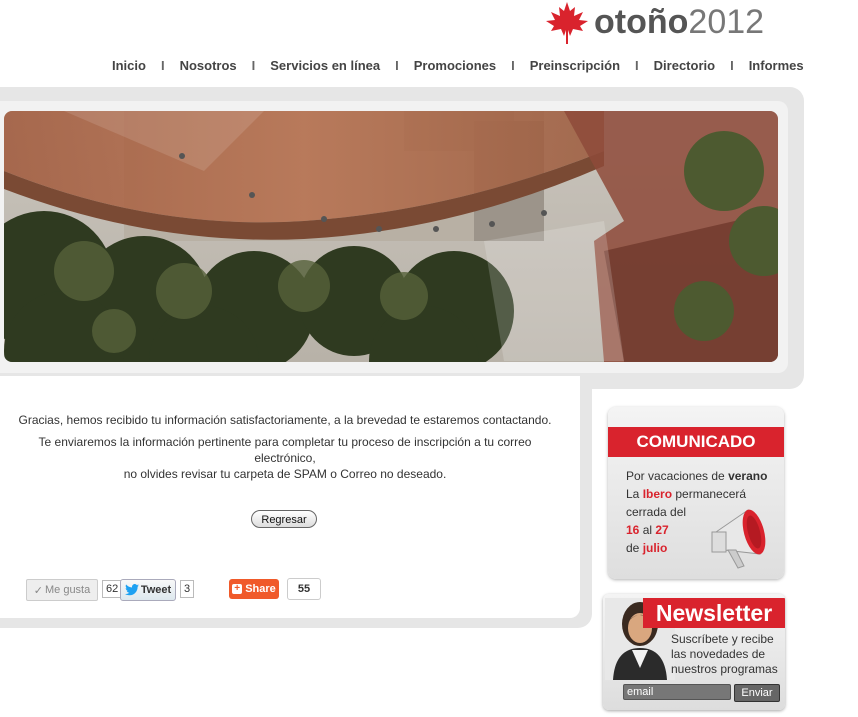  Describe the element at coordinates (325, 65) in the screenshot. I see `nav-item-servicios: Servicios en línea` at that location.